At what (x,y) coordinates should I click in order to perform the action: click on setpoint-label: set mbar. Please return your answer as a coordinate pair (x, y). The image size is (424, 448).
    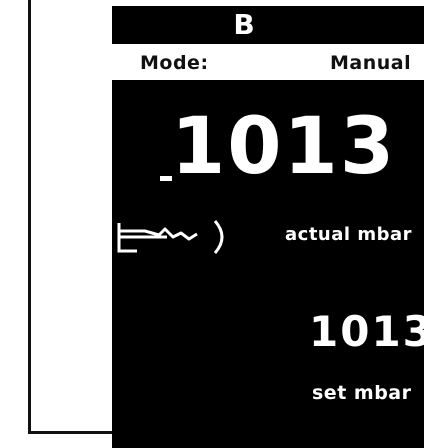
    Looking at the image, I should click on (362, 393).